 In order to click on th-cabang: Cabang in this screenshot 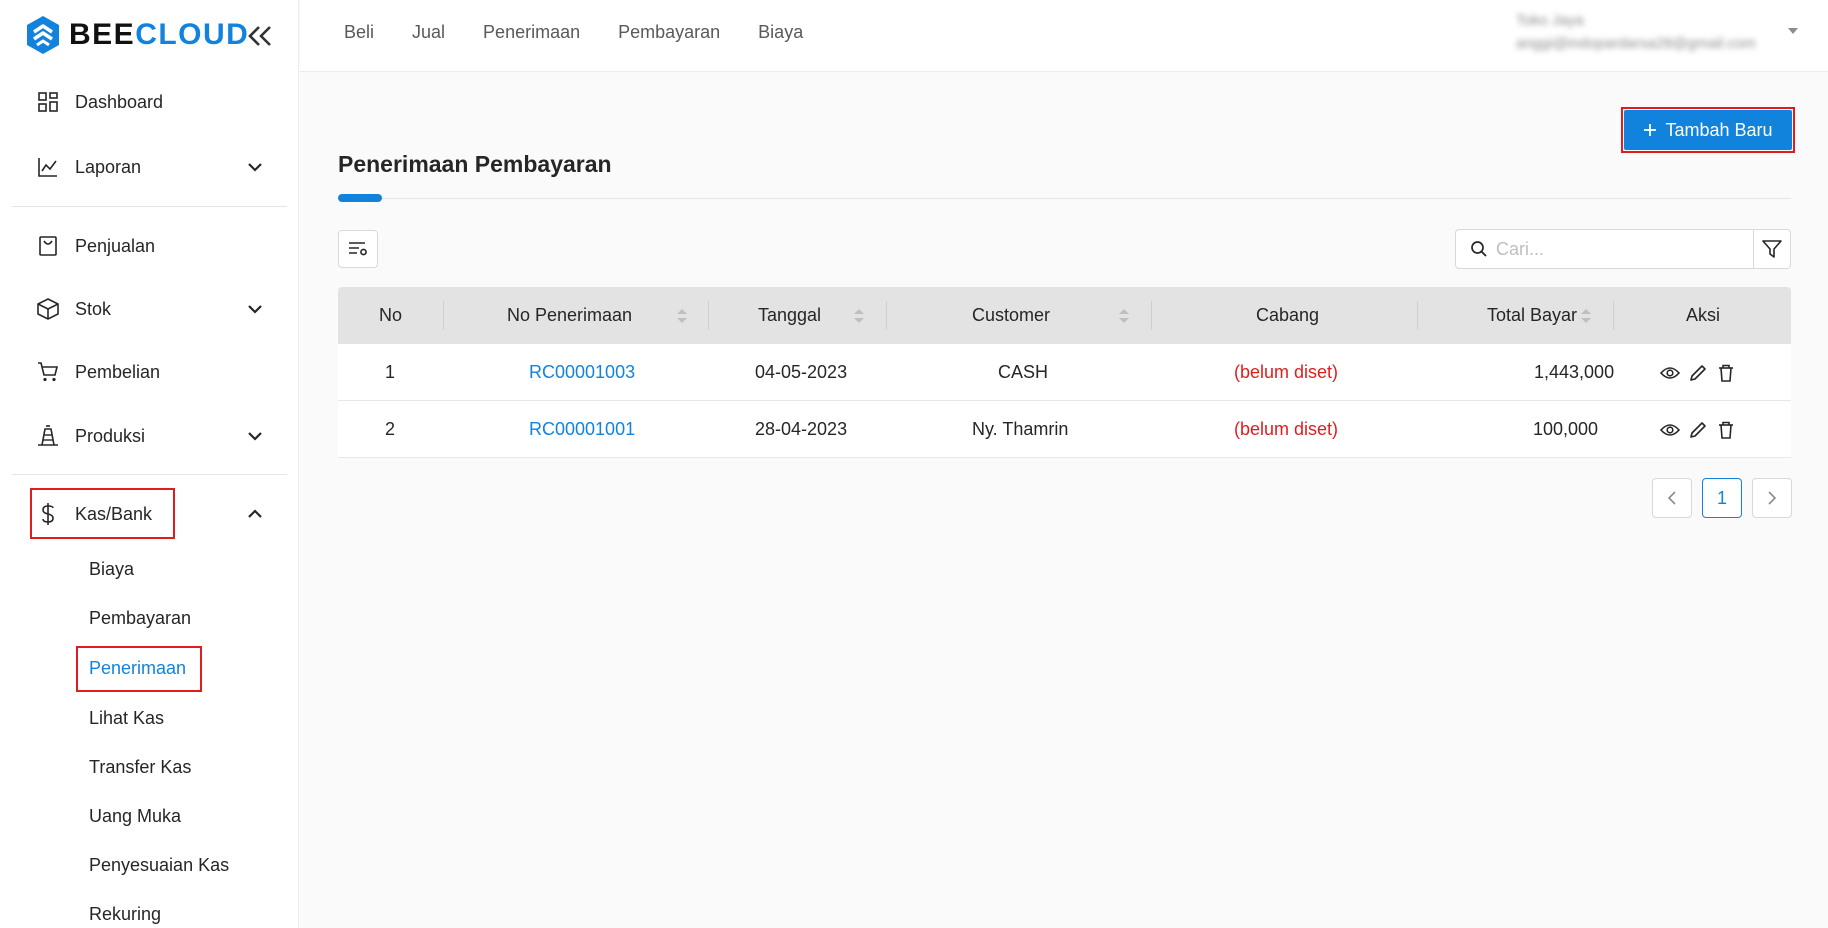, I will do `click(1288, 315)`.